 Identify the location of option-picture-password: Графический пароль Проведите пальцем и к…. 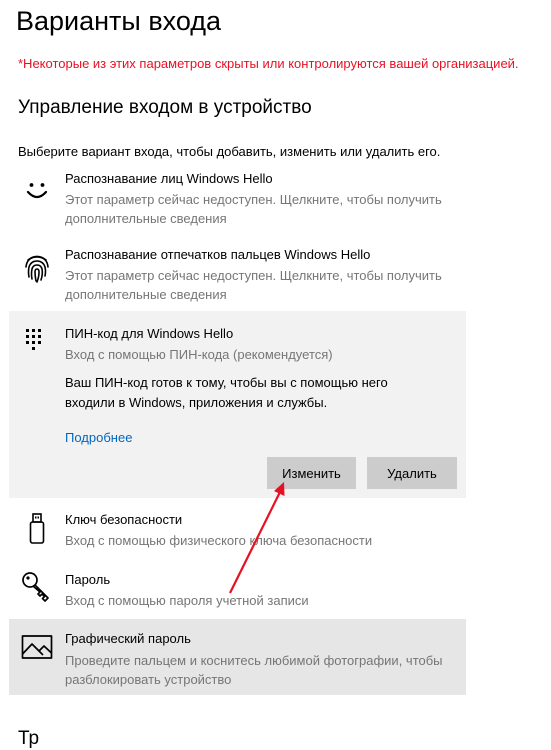
(237, 657).